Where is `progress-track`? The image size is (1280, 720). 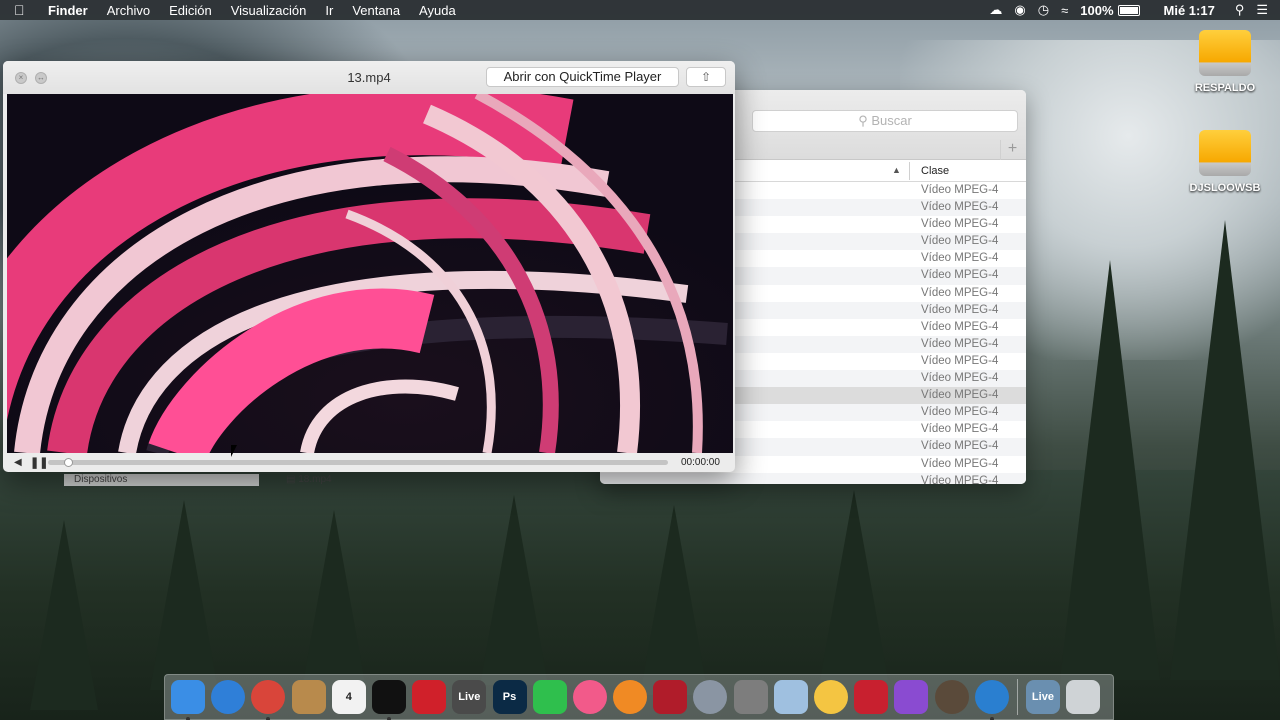
progress-track is located at coordinates (358, 462).